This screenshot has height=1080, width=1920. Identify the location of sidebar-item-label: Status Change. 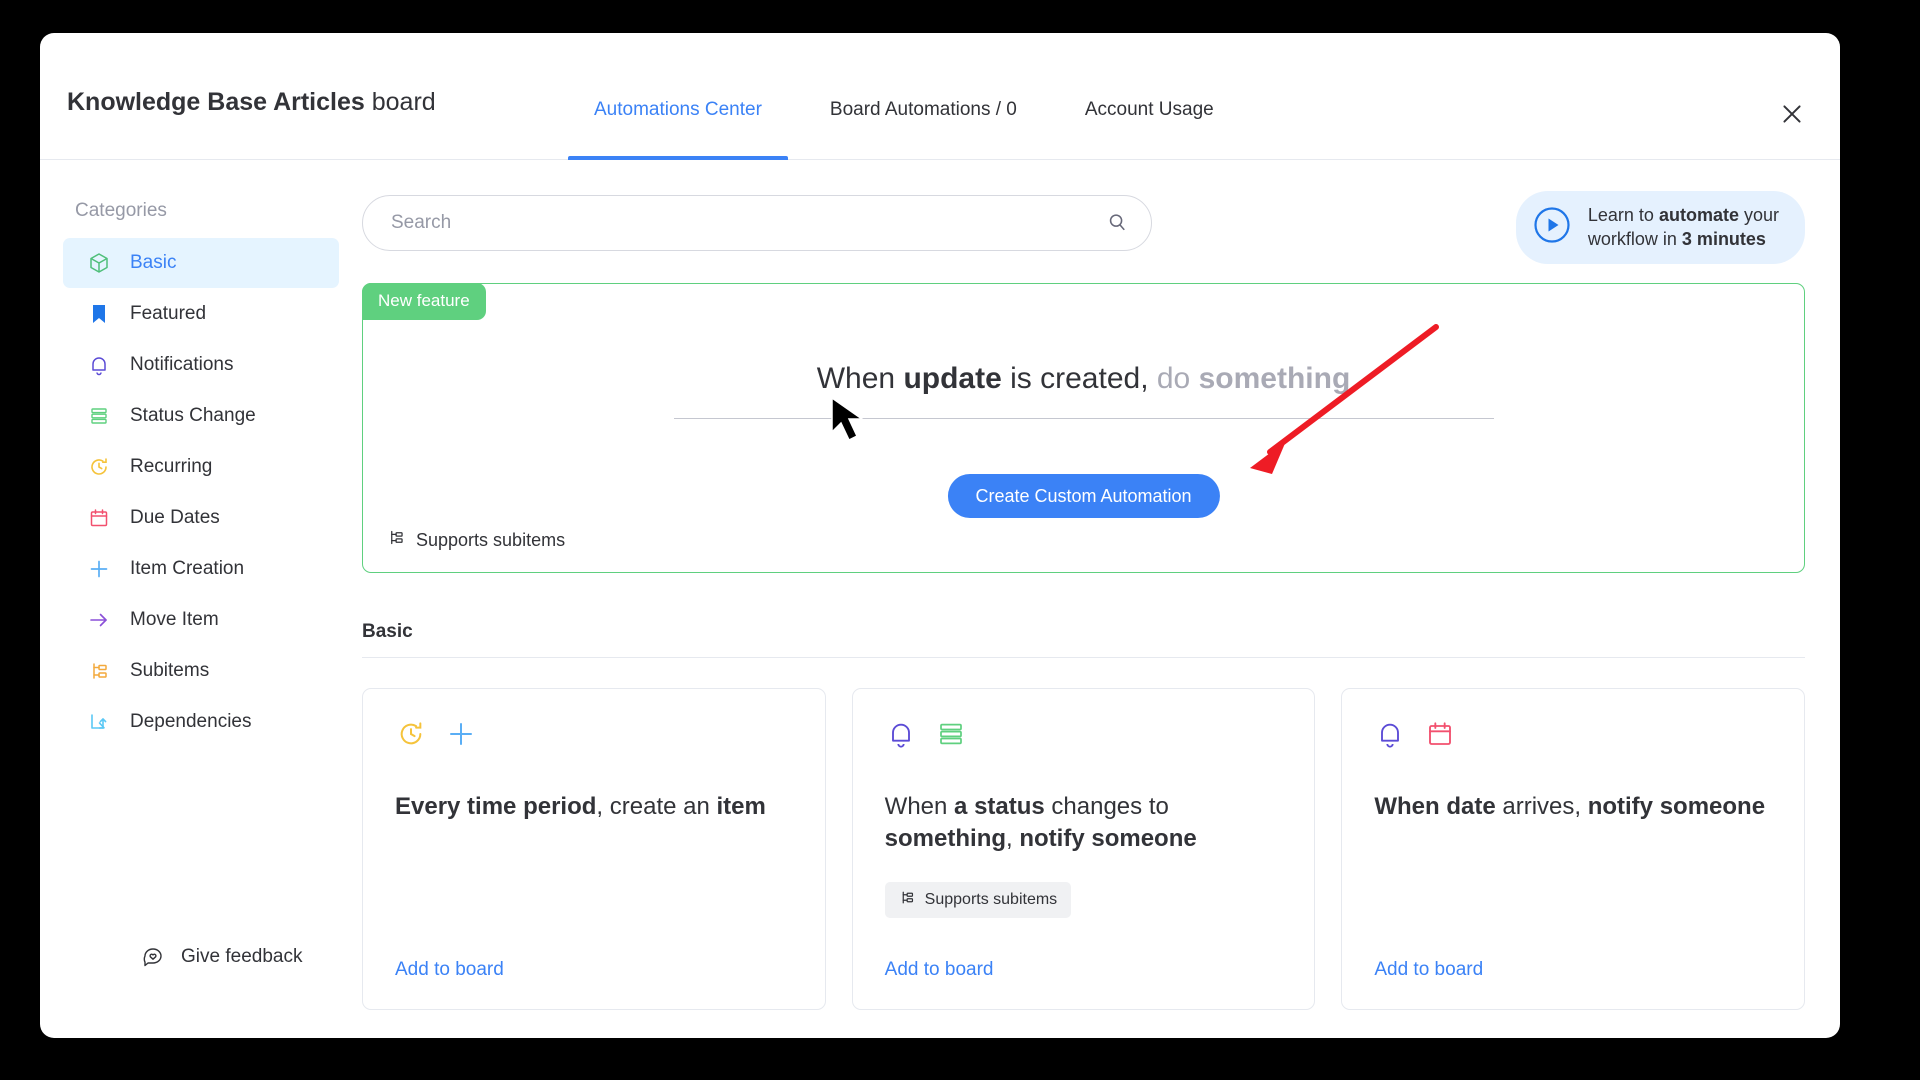
(193, 415).